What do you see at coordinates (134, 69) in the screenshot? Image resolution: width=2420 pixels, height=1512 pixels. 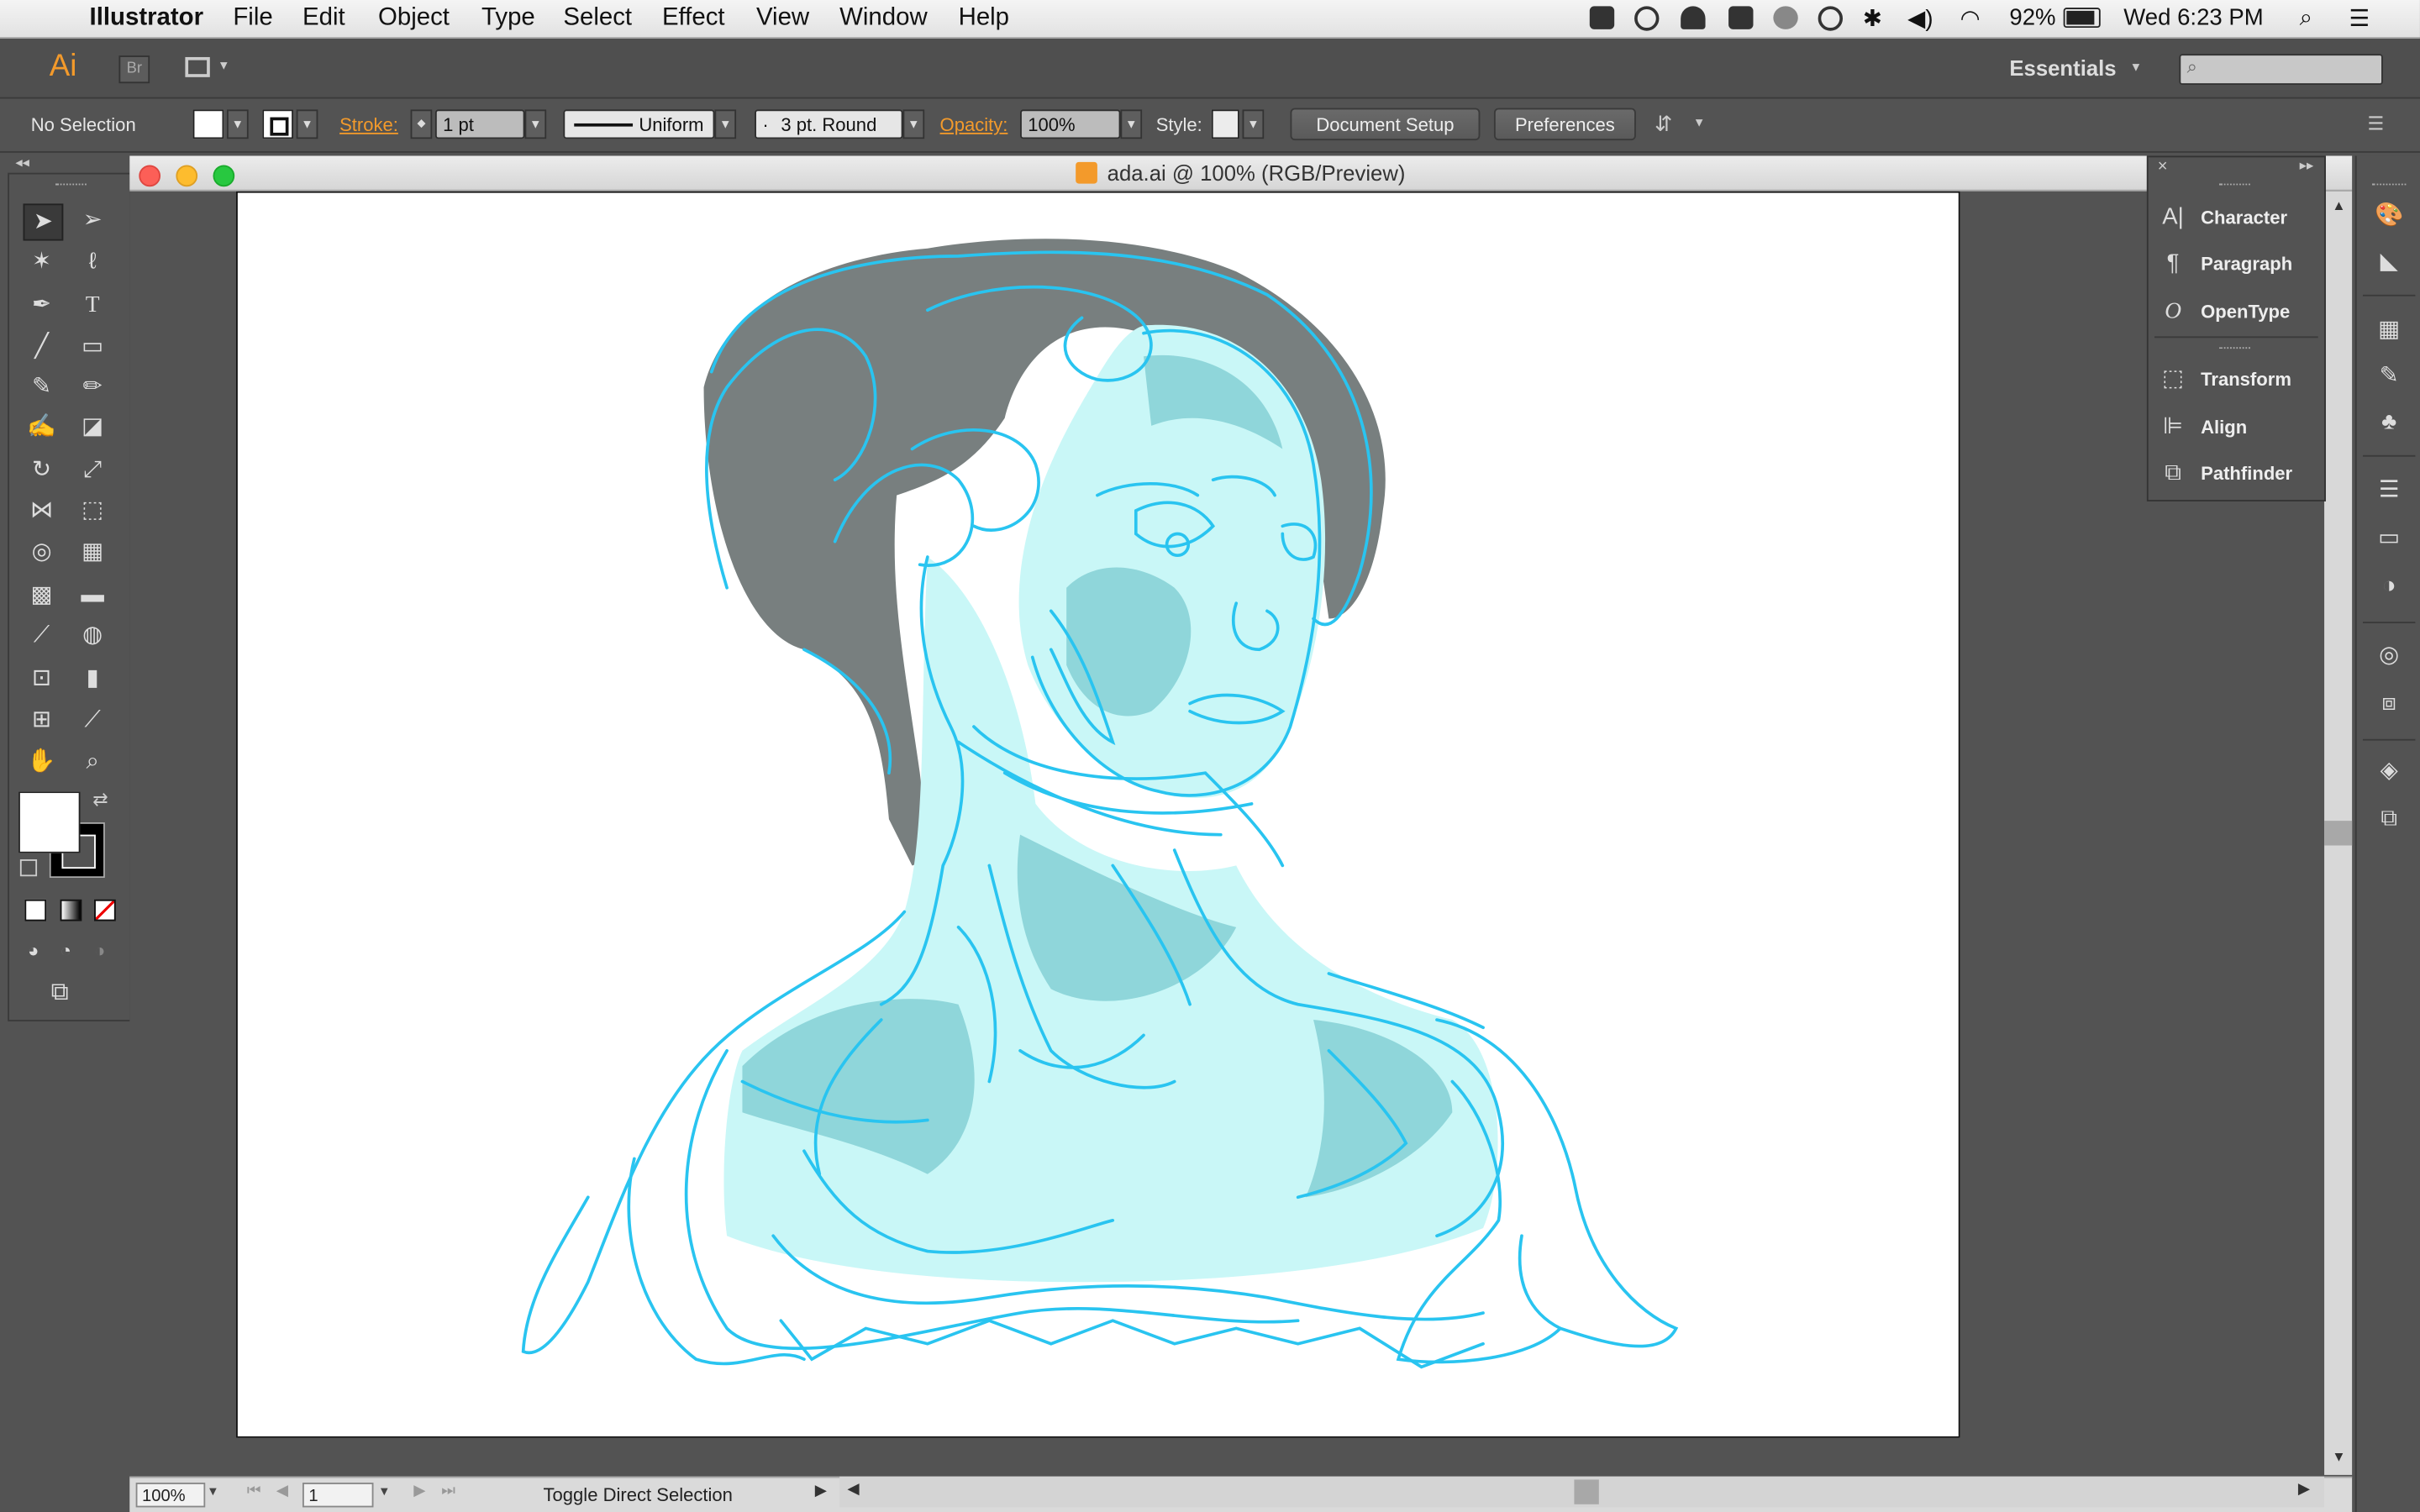 I see `bridge-button: Br` at bounding box center [134, 69].